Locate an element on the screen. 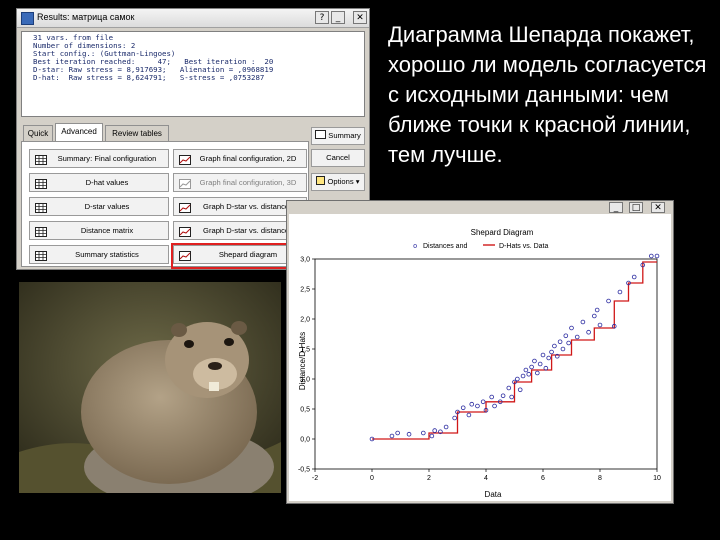 This screenshot has width=720, height=540. x-tick-label: 10 is located at coordinates (657, 478).